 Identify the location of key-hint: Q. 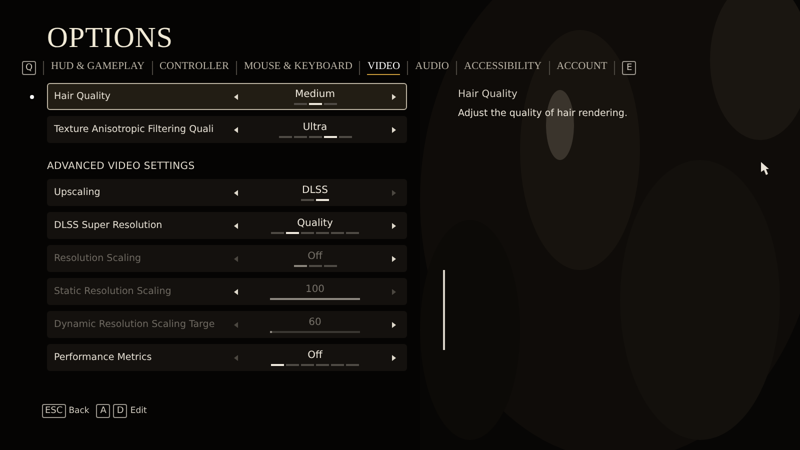
(29, 68).